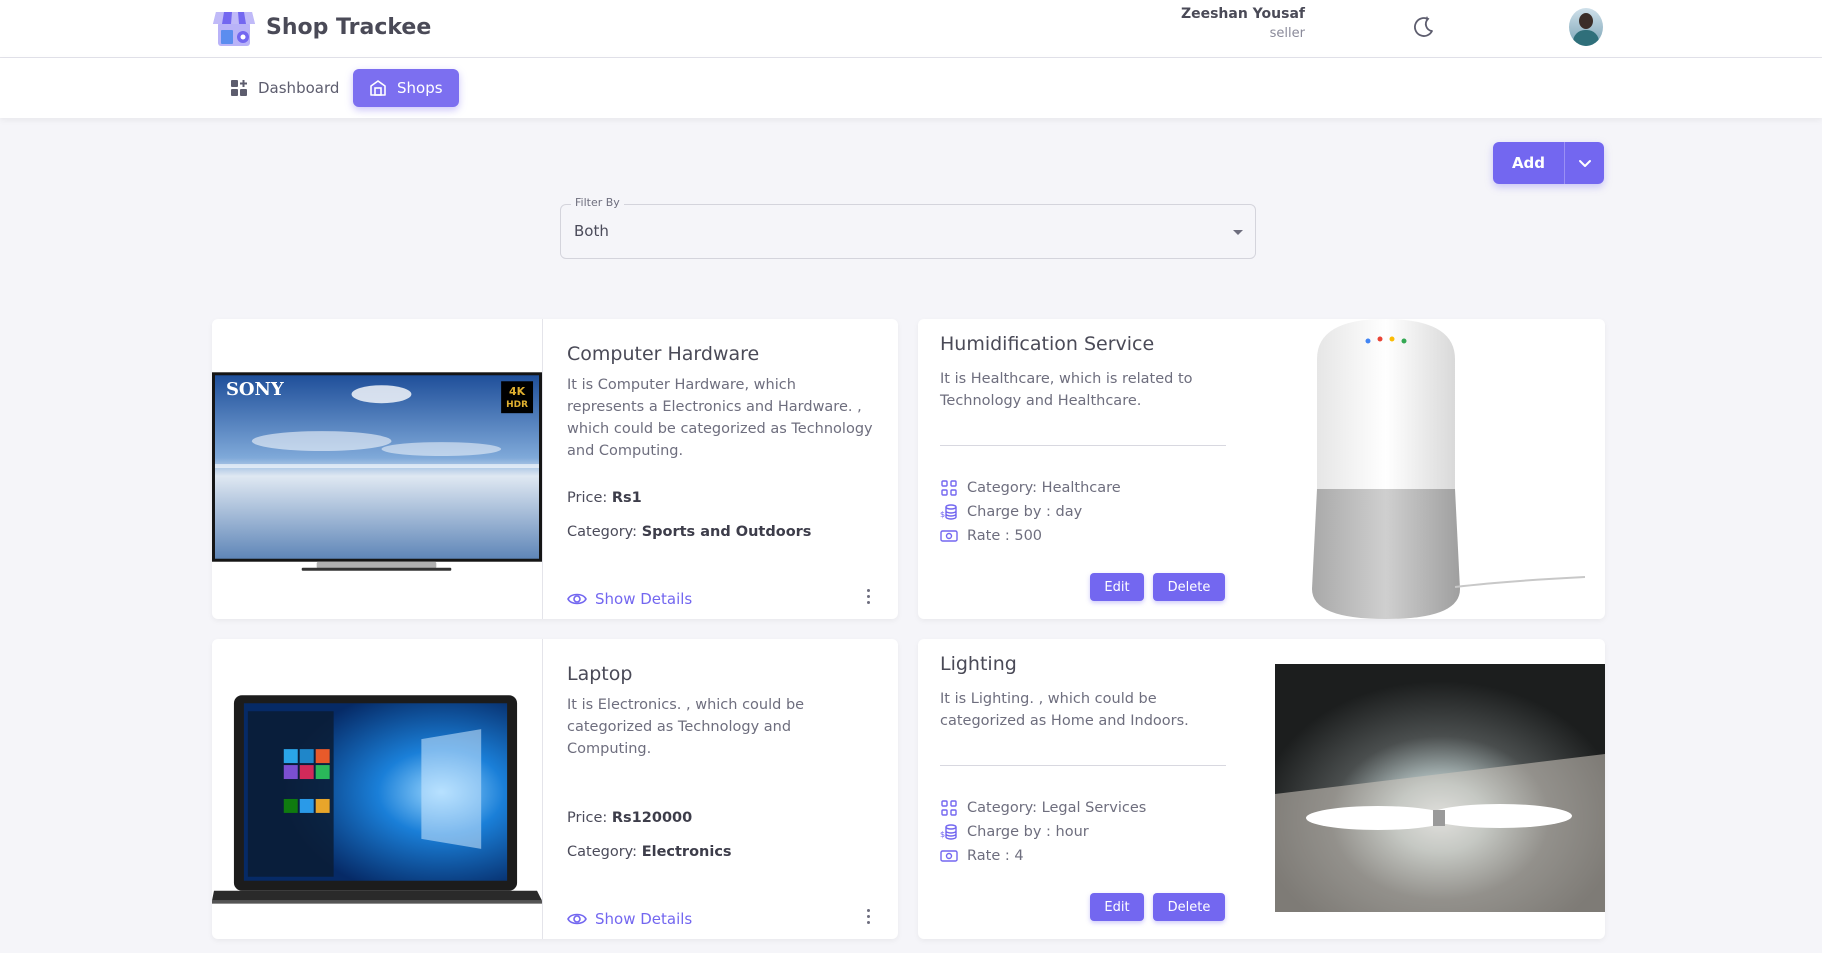 The image size is (1822, 953). I want to click on dashboard-icon, so click(239, 88).